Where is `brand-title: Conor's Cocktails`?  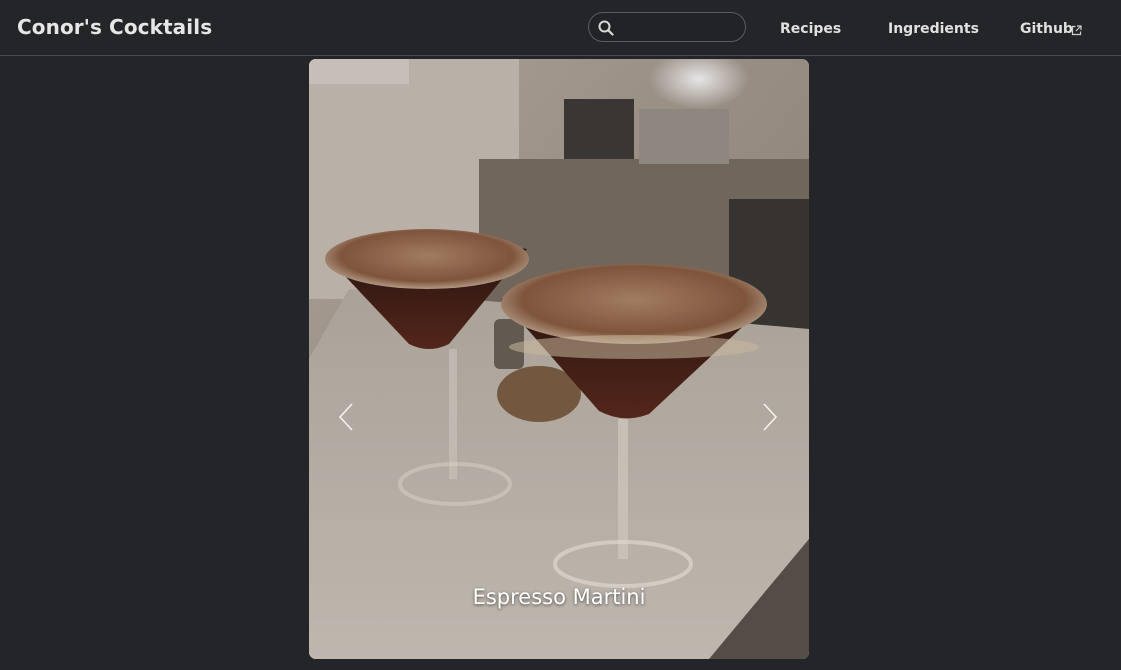
brand-title: Conor's Cocktails is located at coordinates (114, 27).